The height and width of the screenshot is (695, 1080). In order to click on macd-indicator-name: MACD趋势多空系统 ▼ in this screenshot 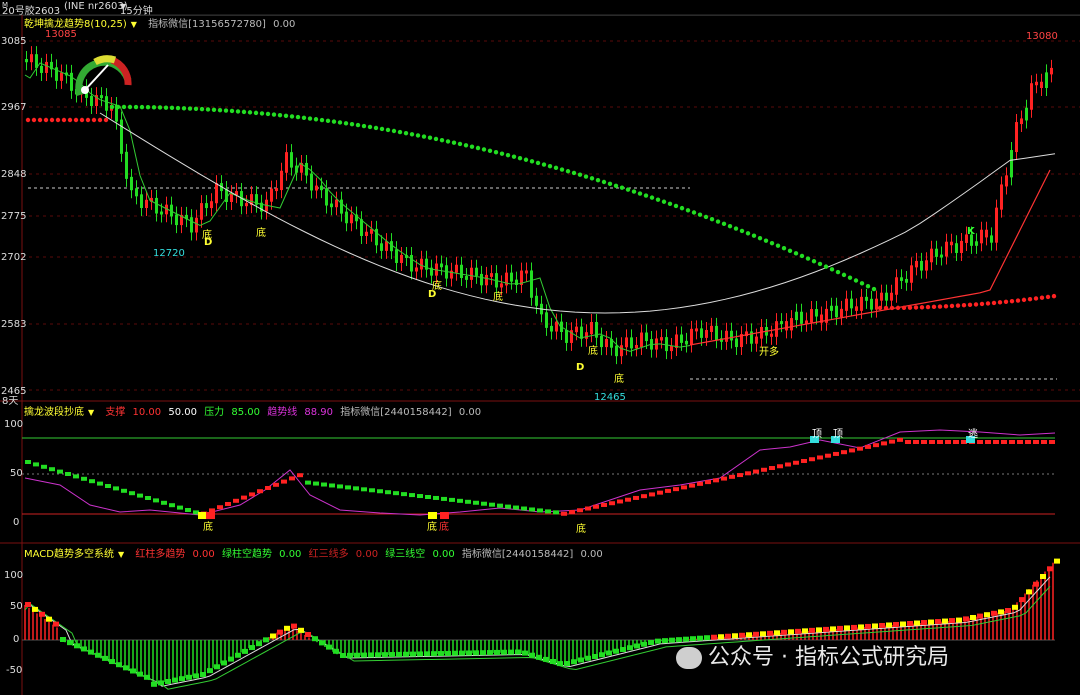, I will do `click(76, 554)`.